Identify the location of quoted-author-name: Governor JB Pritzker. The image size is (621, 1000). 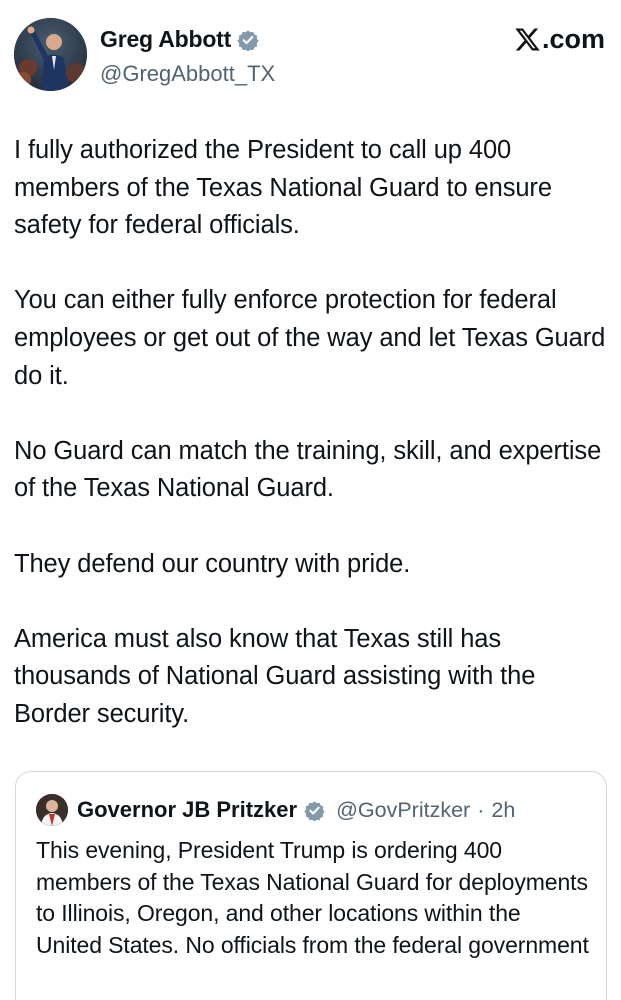
(187, 810).